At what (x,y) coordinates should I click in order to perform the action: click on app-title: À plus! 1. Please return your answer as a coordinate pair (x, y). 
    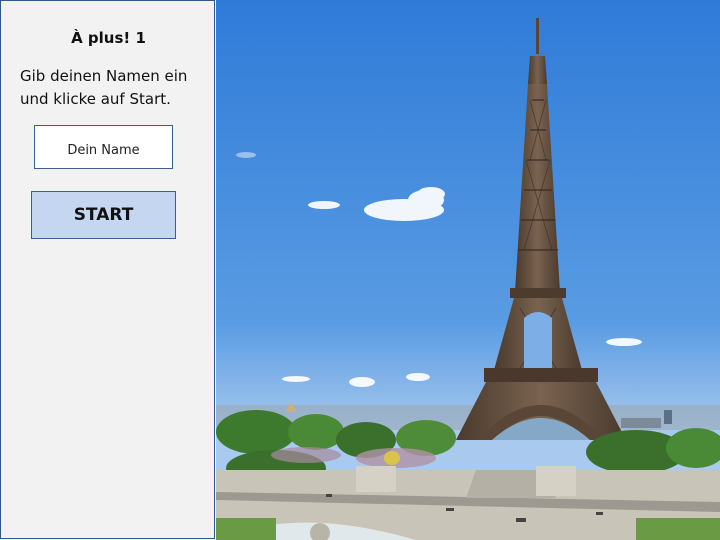
    Looking at the image, I should click on (108, 38).